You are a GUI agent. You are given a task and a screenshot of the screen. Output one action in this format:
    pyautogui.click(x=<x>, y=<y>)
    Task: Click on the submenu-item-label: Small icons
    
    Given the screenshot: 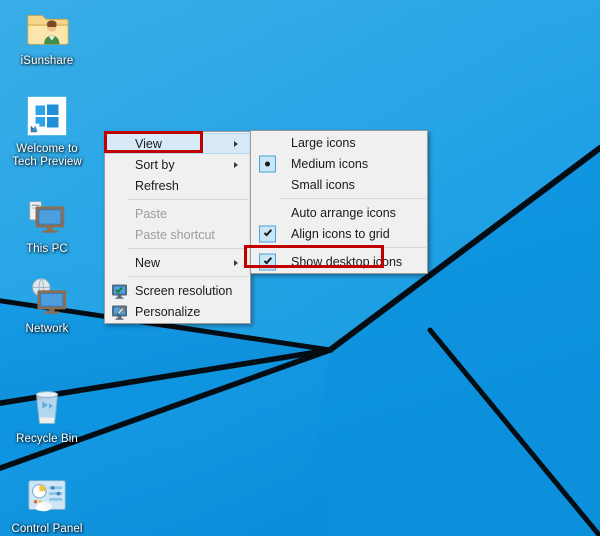 What is the action you would take?
    pyautogui.click(x=323, y=184)
    